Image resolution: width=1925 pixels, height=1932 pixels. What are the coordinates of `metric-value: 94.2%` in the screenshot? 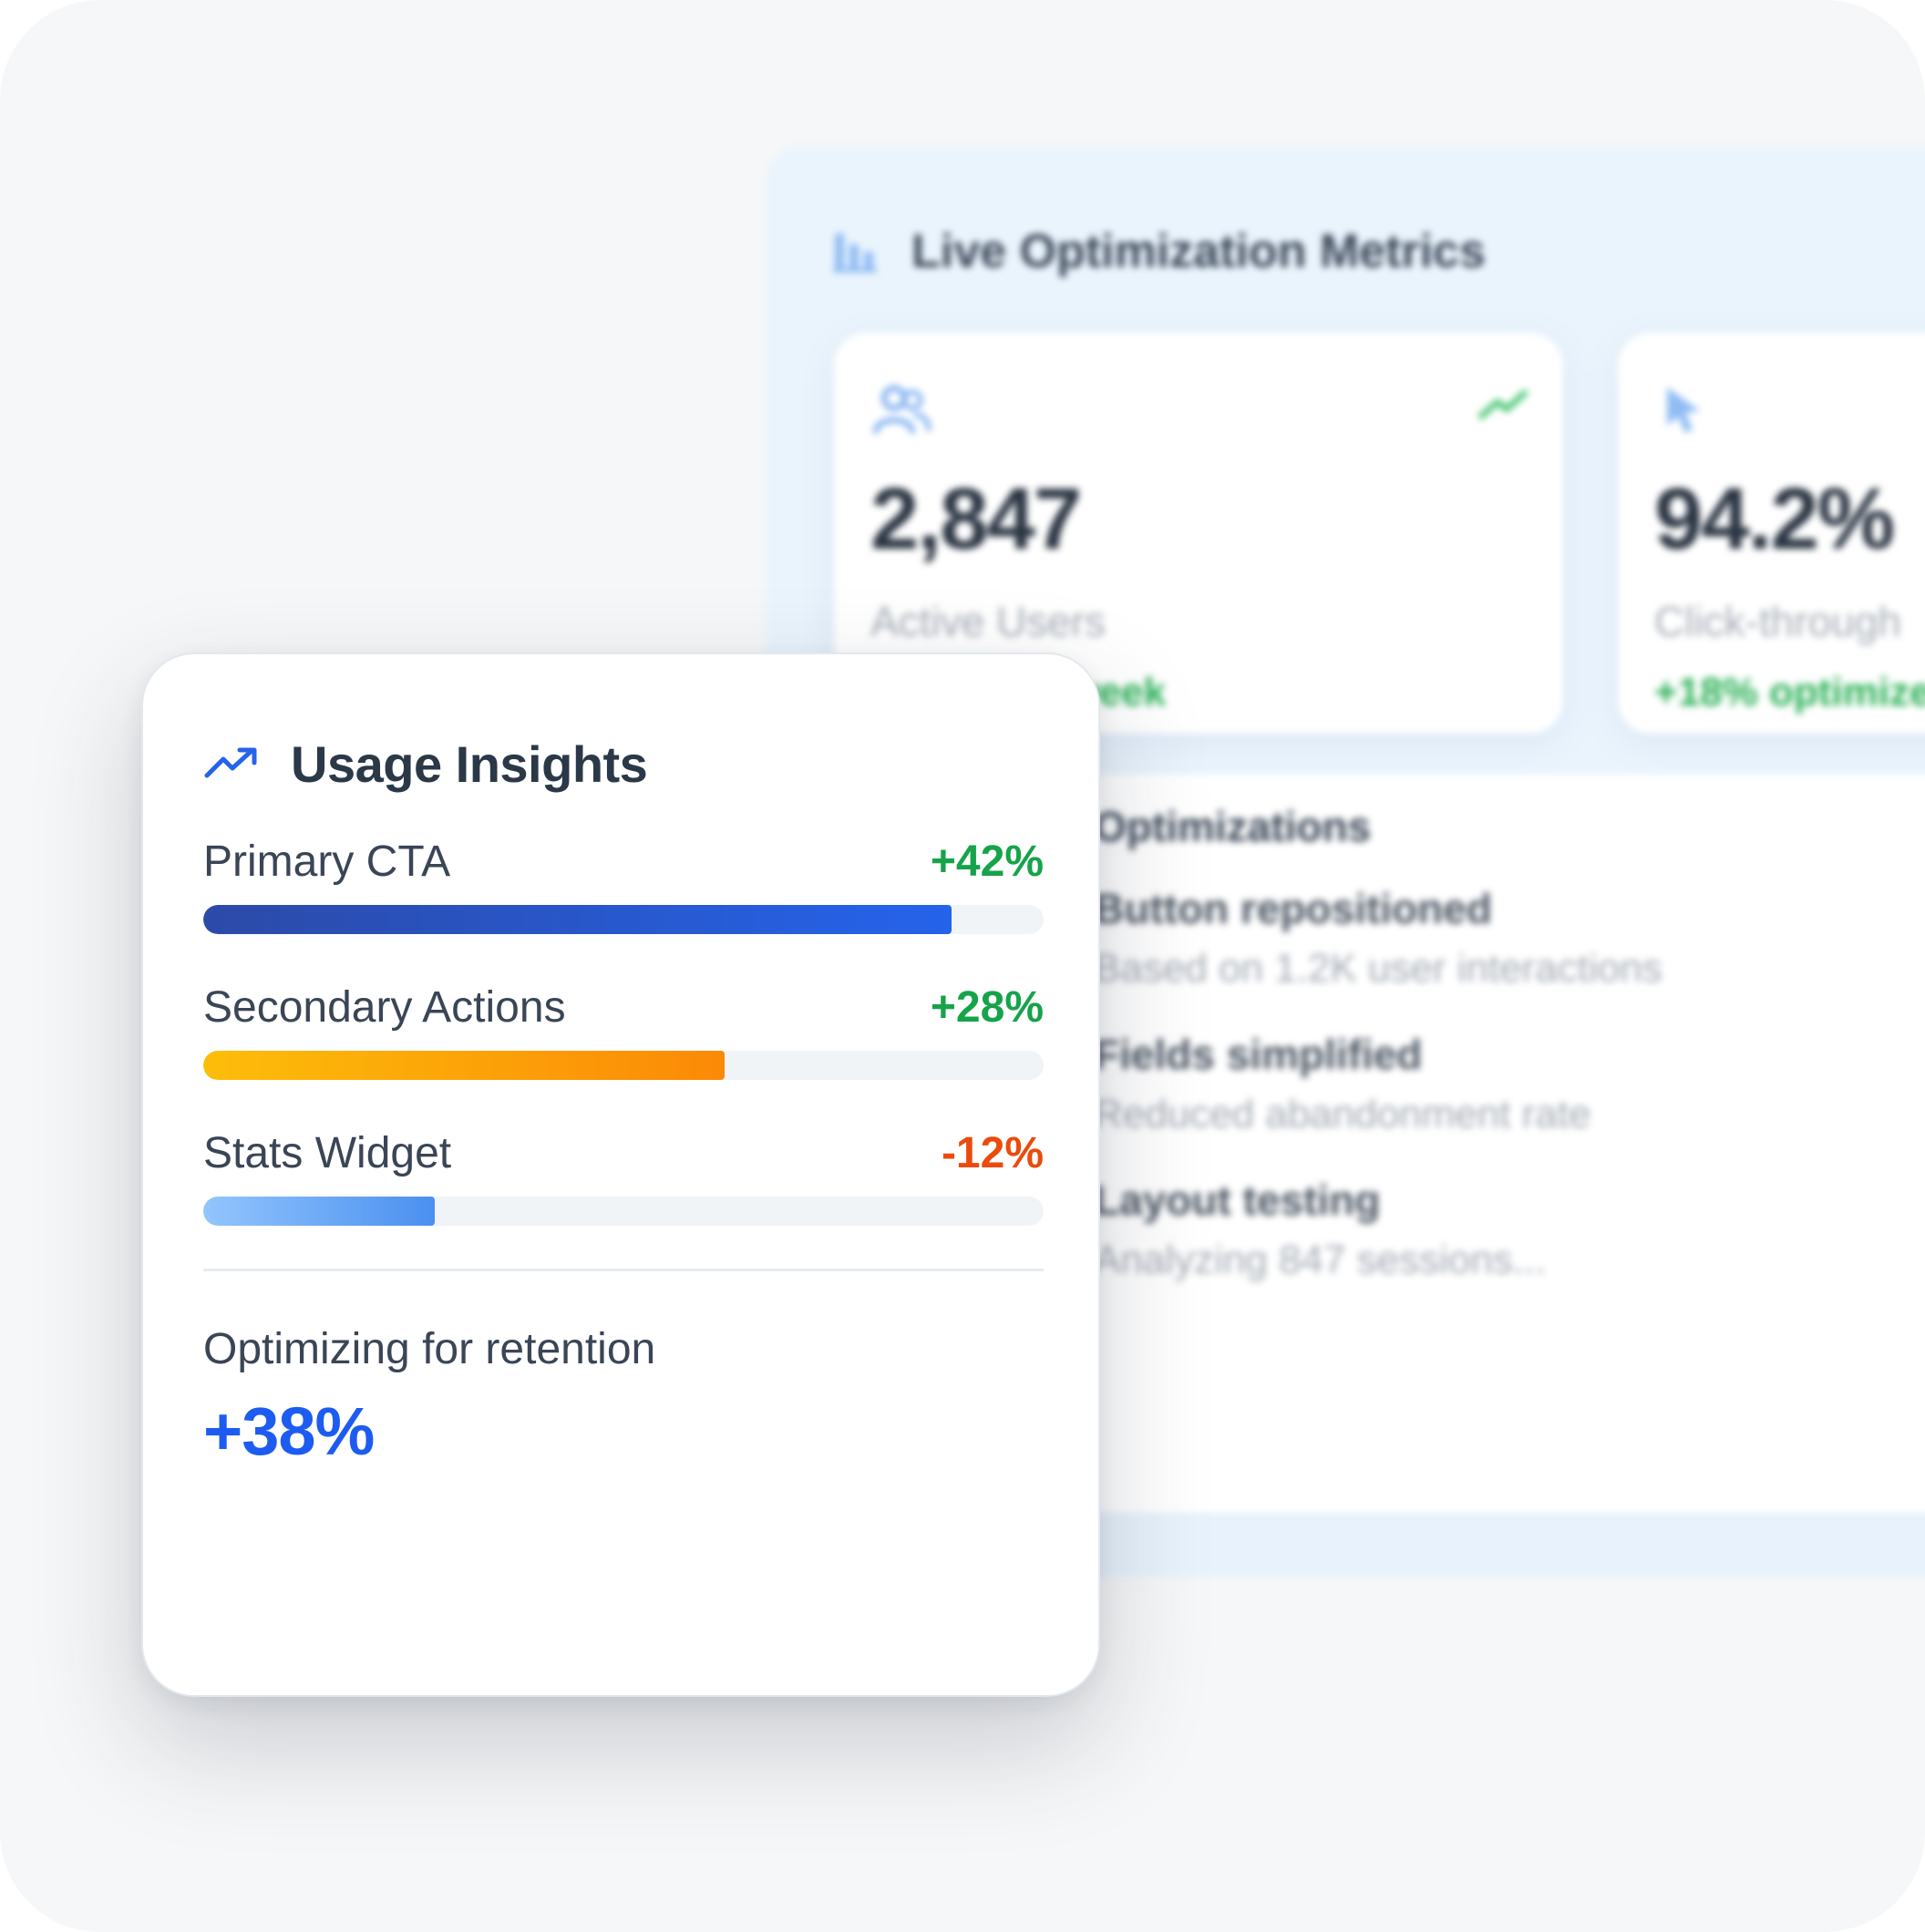 It's located at (1775, 519).